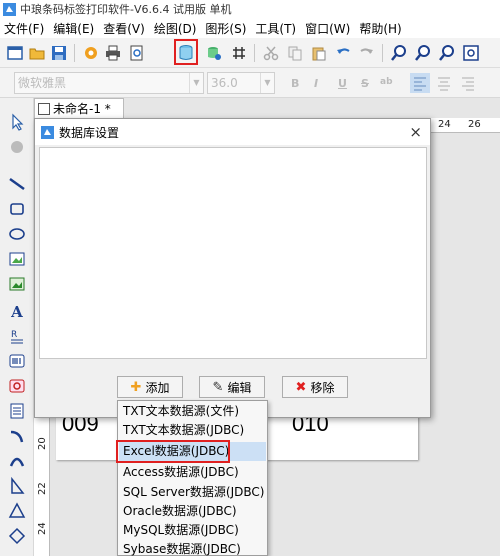 The height and width of the screenshot is (556, 500). Describe the element at coordinates (82, 109) in the screenshot. I see `document-tab-title: 未命名-1 *` at that location.